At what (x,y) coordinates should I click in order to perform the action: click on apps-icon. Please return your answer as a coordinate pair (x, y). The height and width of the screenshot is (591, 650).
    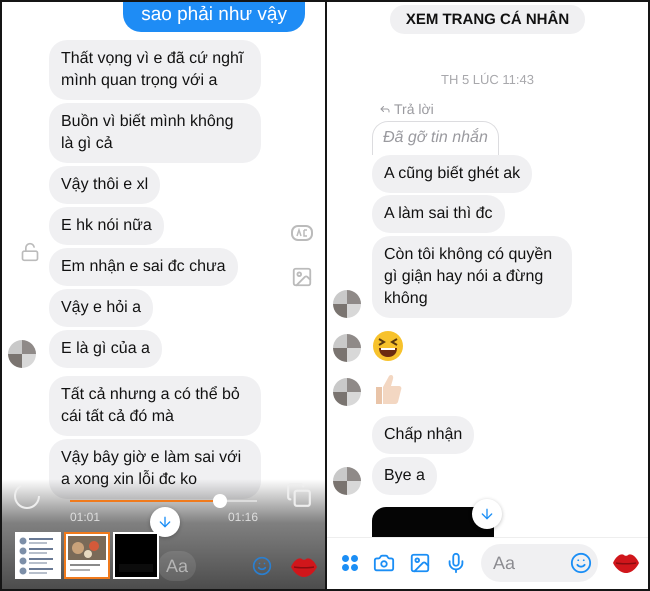
    Looking at the image, I should click on (350, 563).